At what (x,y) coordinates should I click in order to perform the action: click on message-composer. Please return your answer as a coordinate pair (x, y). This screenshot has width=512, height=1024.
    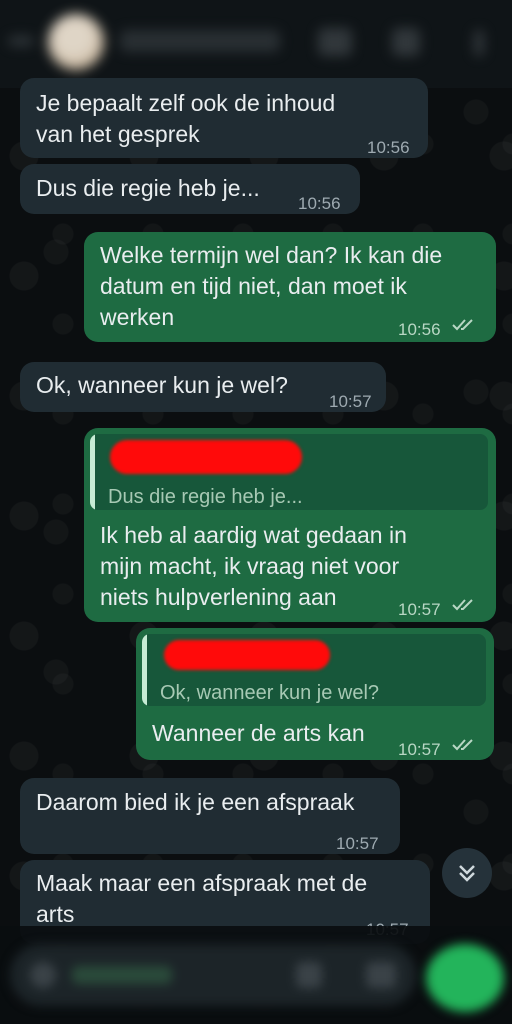
    Looking at the image, I should click on (256, 975).